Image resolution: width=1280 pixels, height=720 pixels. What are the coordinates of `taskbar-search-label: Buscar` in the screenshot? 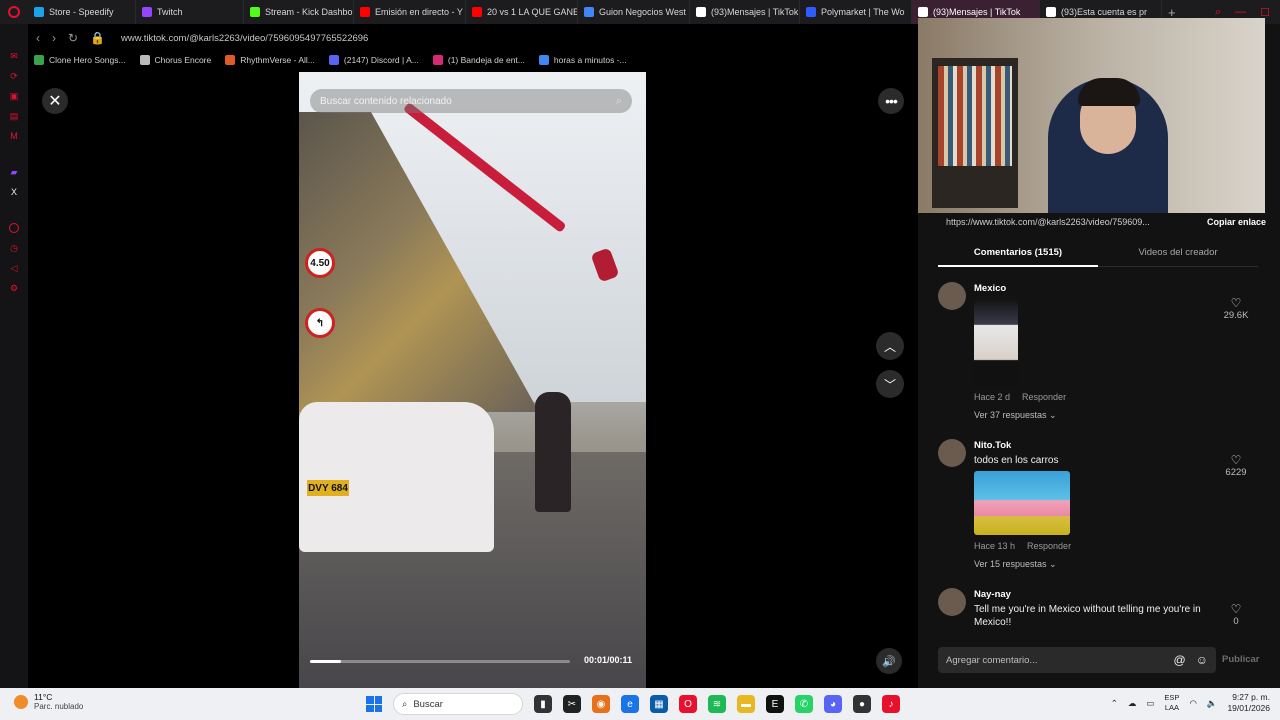 It's located at (428, 704).